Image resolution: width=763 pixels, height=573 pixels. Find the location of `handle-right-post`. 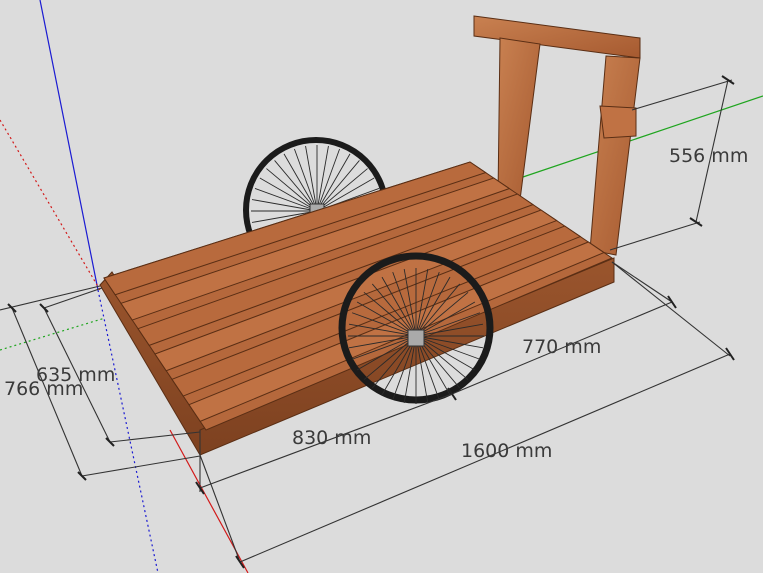

handle-right-post is located at coordinates (615, 155).